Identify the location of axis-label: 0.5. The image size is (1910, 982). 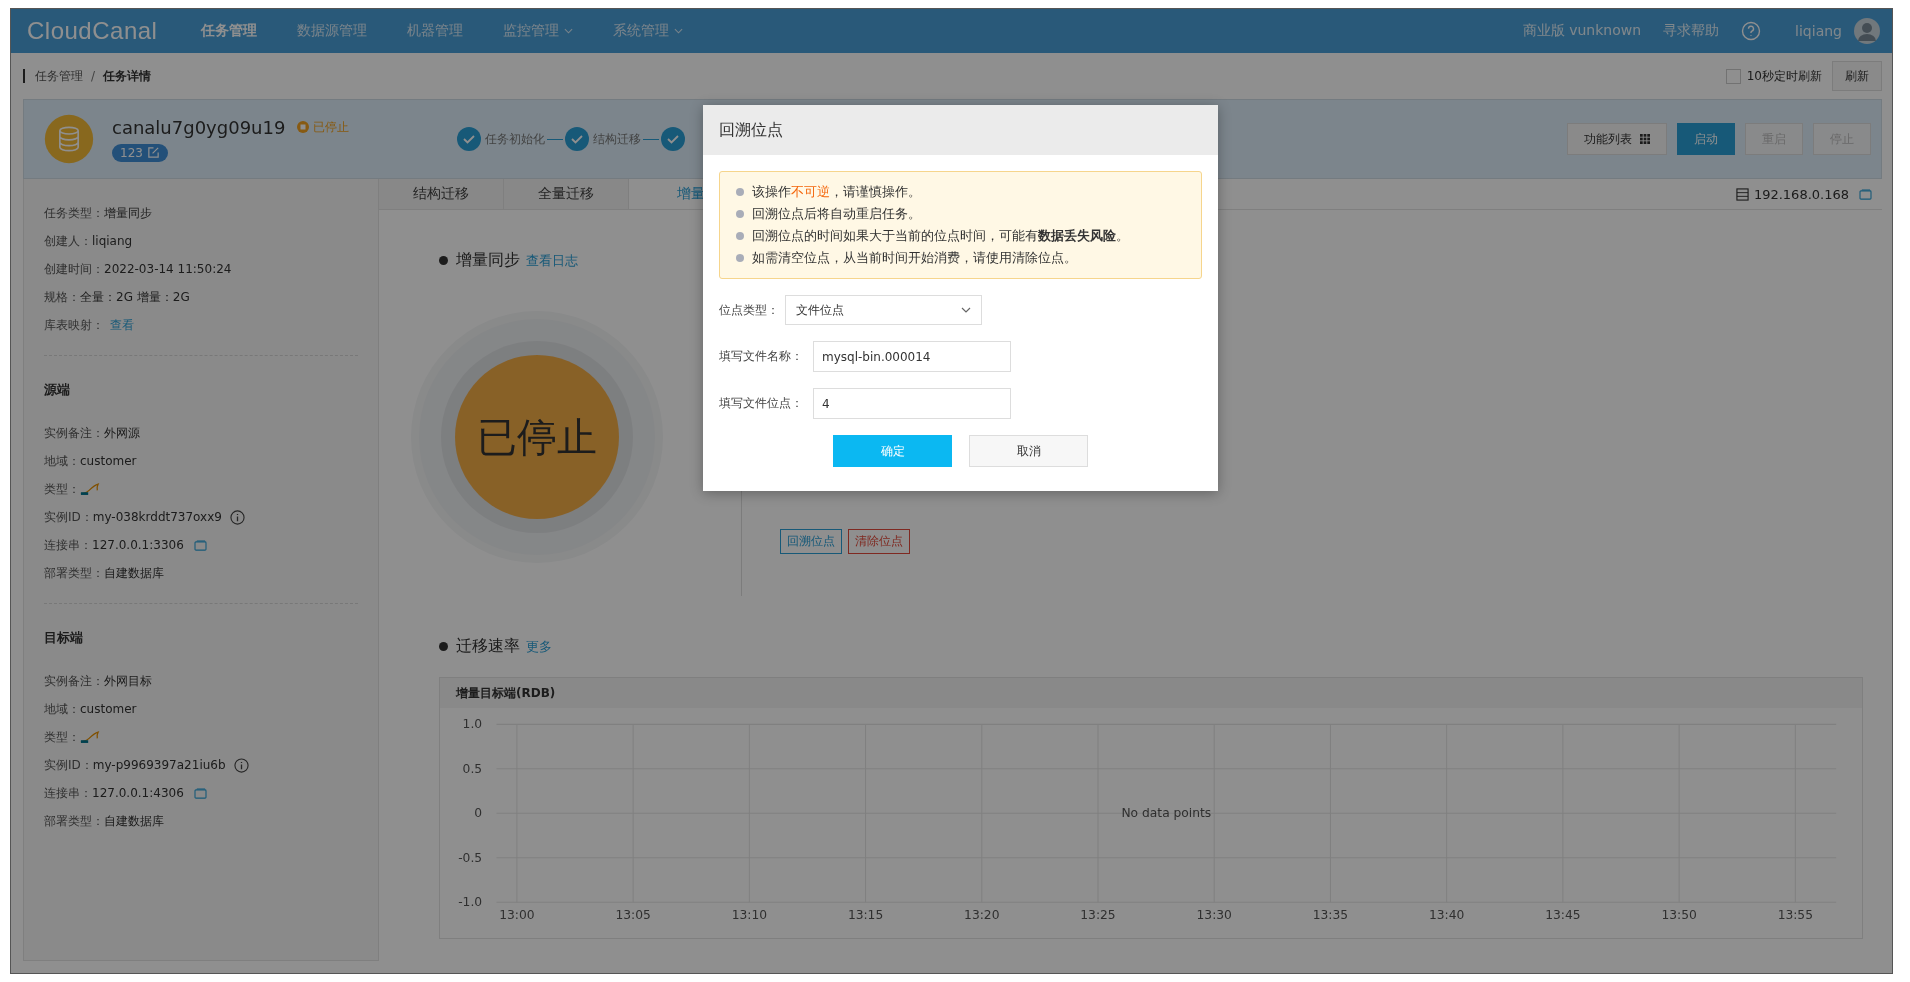
(472, 768).